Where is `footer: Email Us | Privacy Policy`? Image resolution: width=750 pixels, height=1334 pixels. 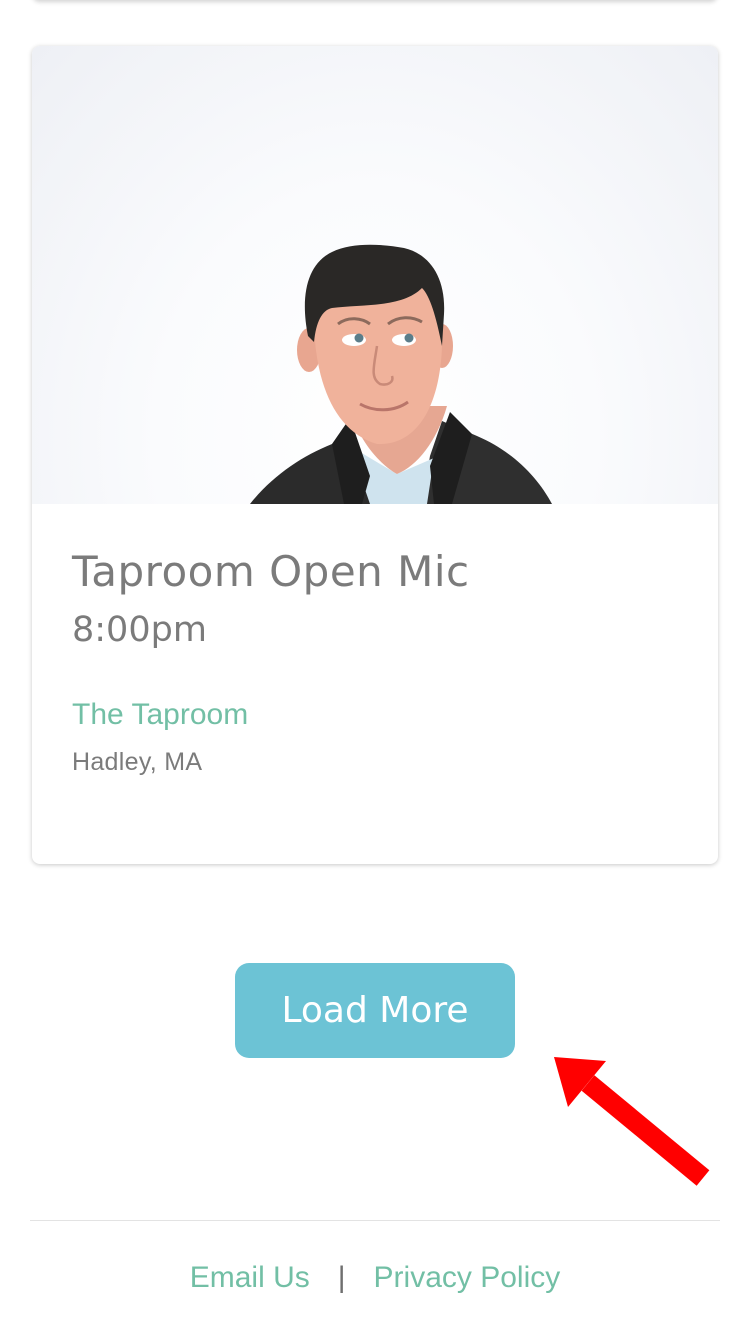
footer: Email Us | Privacy Policy is located at coordinates (375, 1278).